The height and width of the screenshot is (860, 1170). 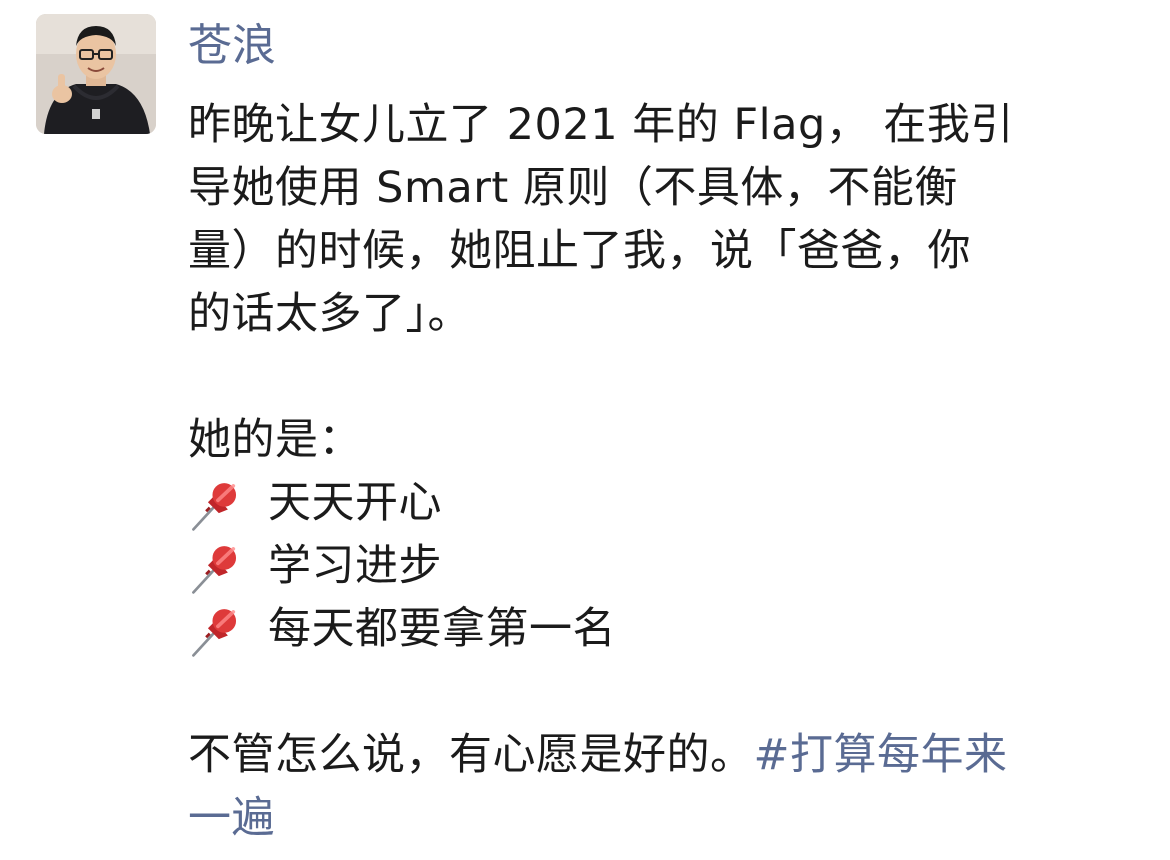 What do you see at coordinates (663, 566) in the screenshot?
I see `list-item: 学习进步` at bounding box center [663, 566].